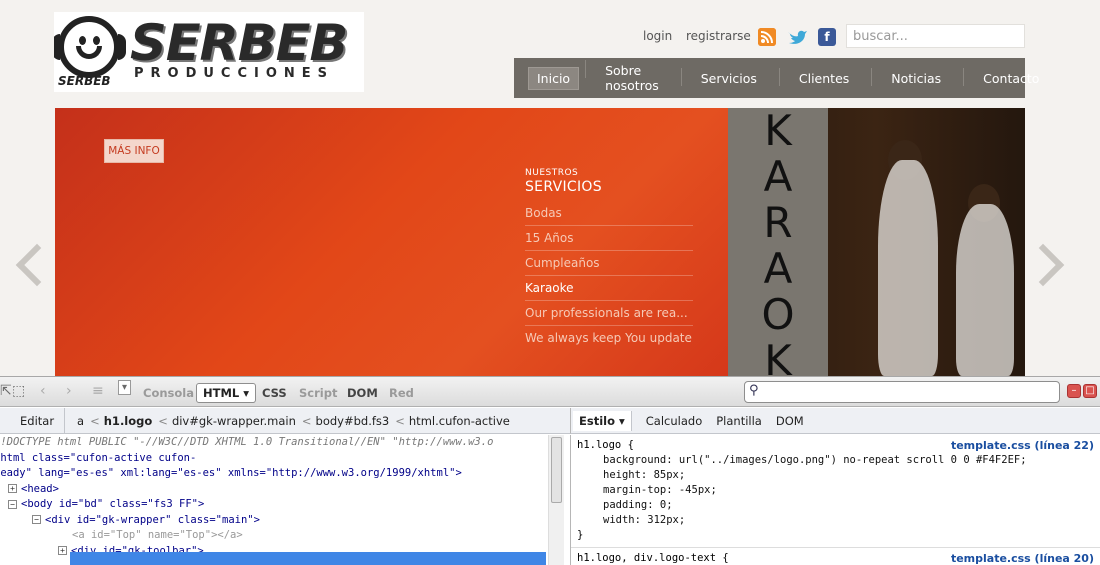 The image size is (1100, 565). What do you see at coordinates (876, 242) in the screenshot?
I see `karaoke-photo: K A R A O K` at bounding box center [876, 242].